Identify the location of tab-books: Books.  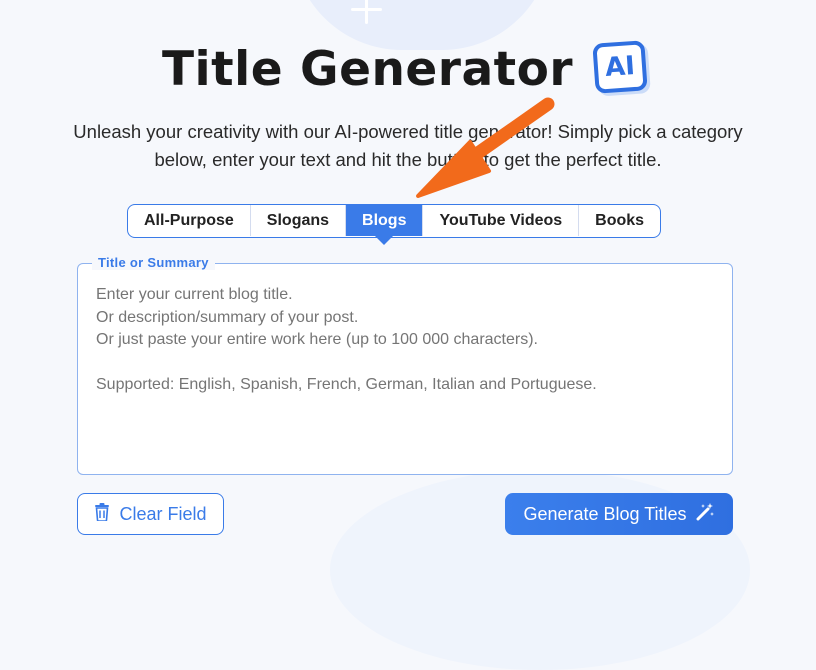
(619, 220).